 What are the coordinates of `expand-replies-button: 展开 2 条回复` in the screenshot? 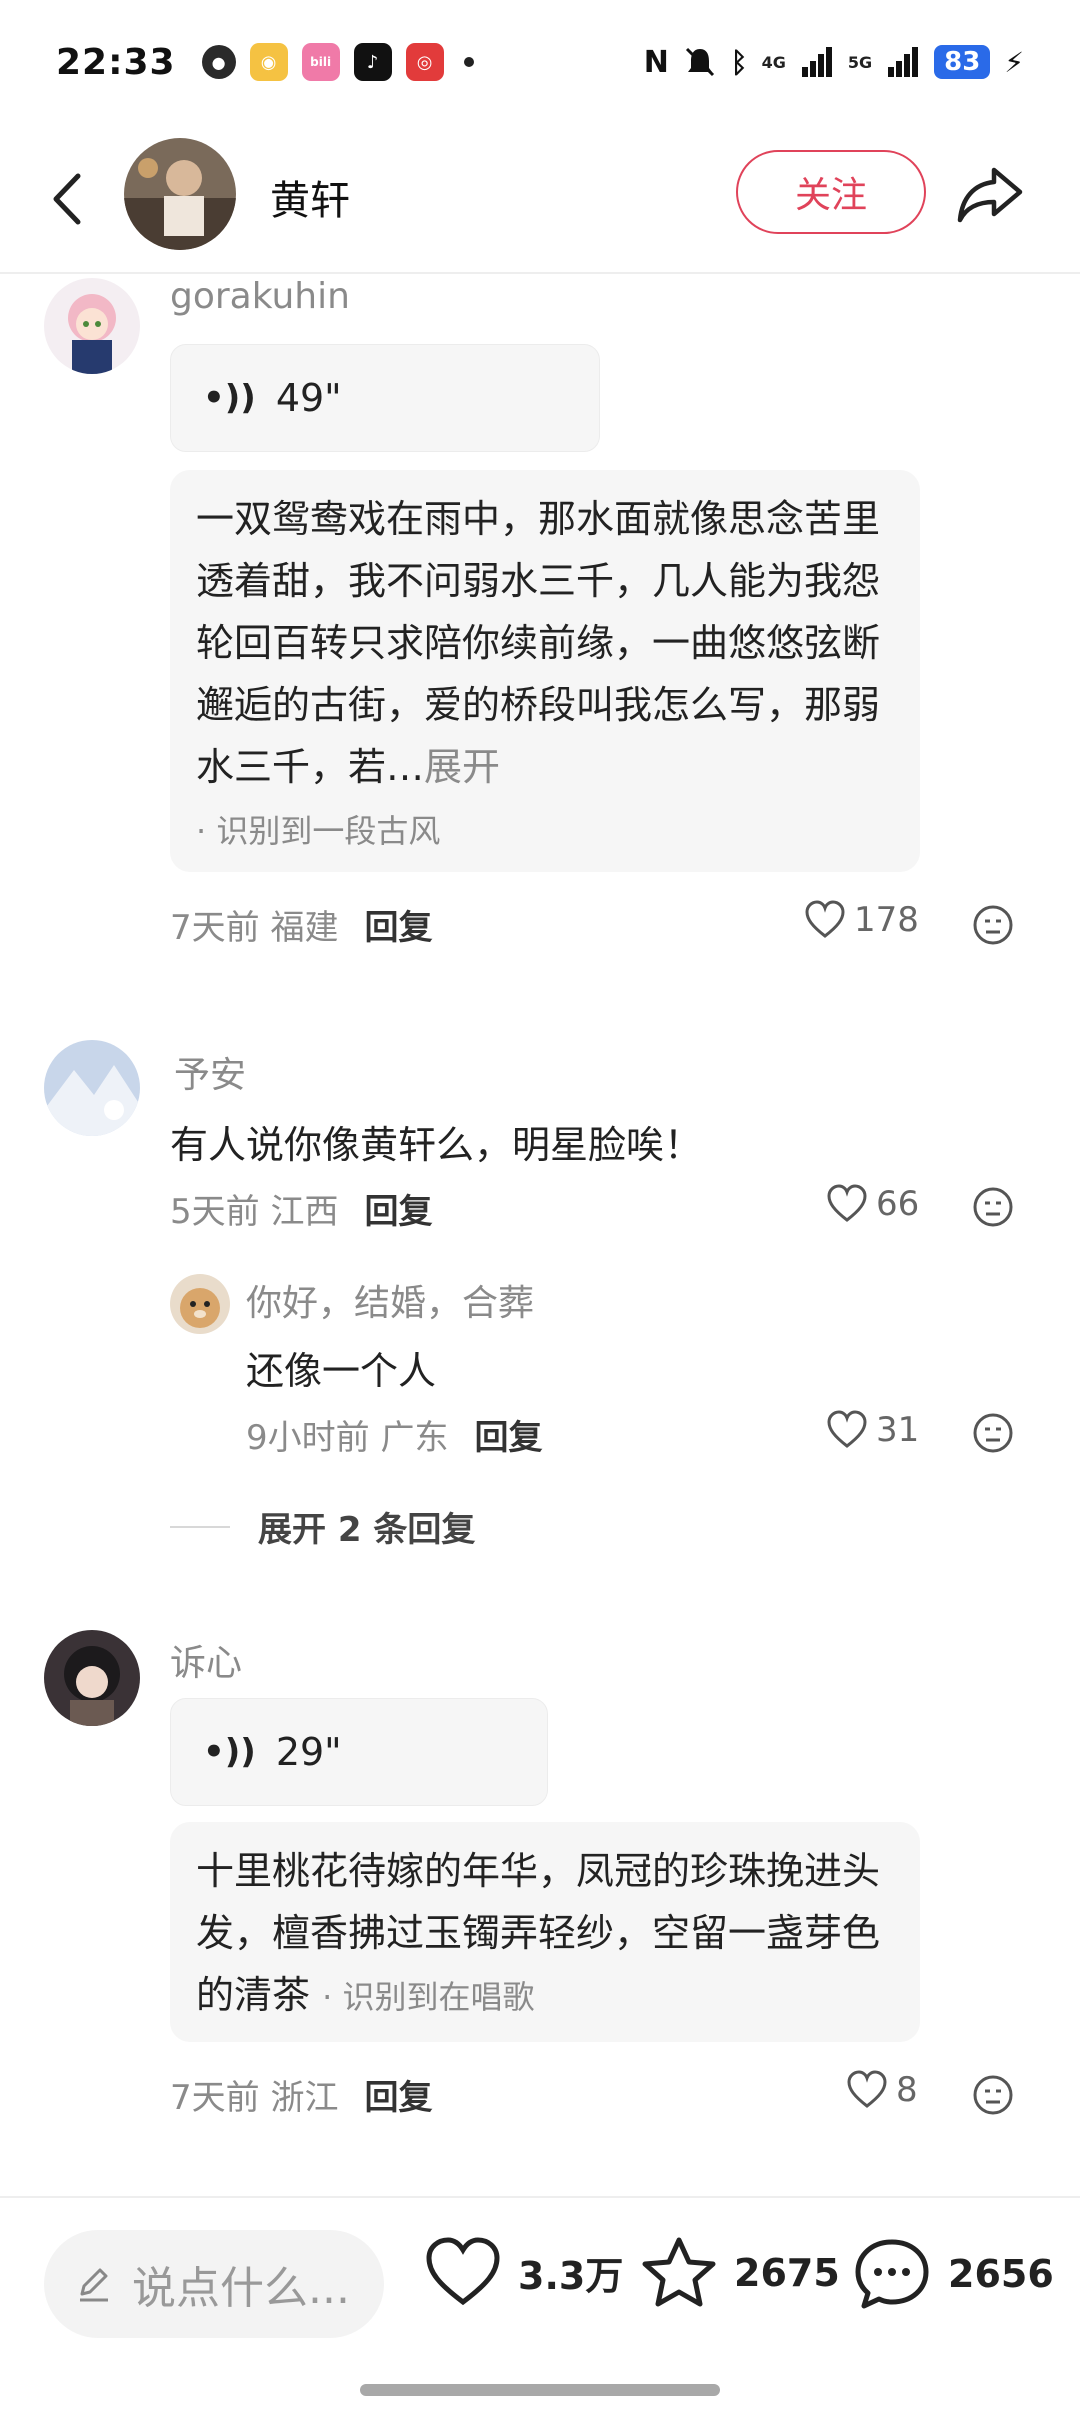 It's located at (322, 1526).